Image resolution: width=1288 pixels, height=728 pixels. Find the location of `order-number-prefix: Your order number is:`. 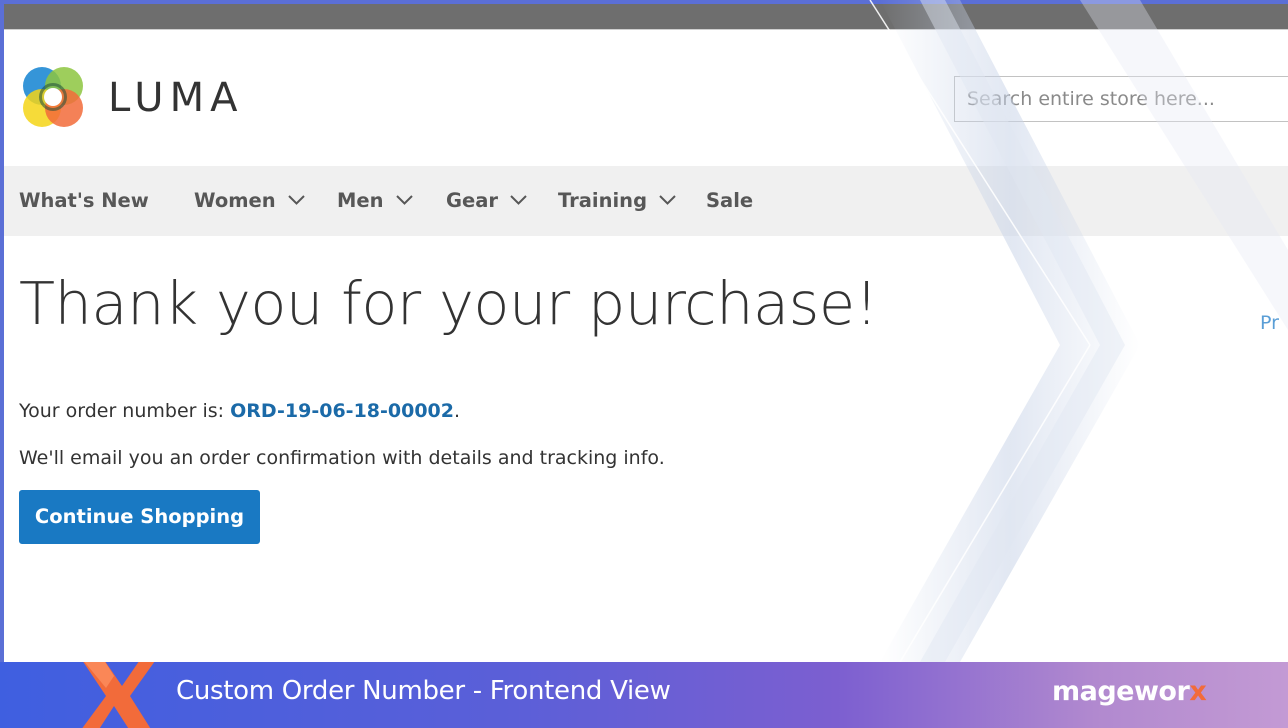

order-number-prefix: Your order number is: is located at coordinates (125, 411).